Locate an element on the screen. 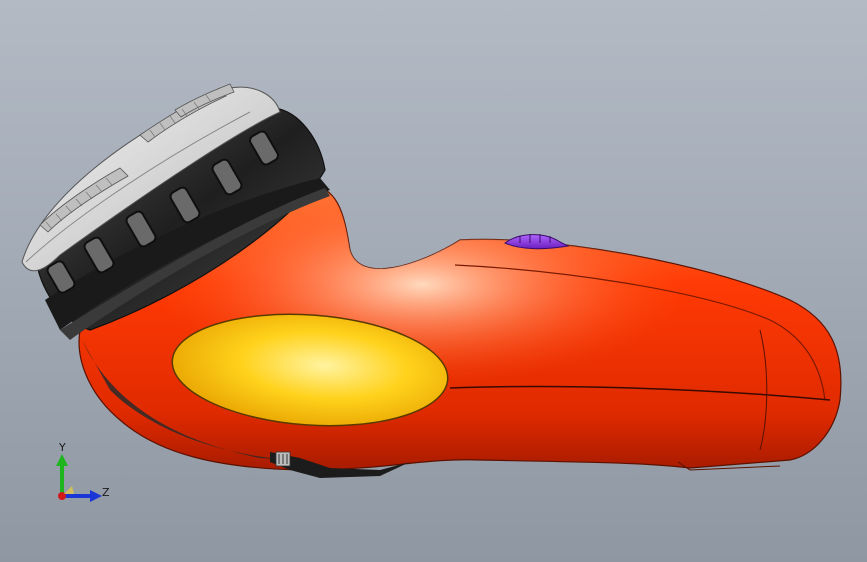  z-axis-arrow is located at coordinates (96, 496).